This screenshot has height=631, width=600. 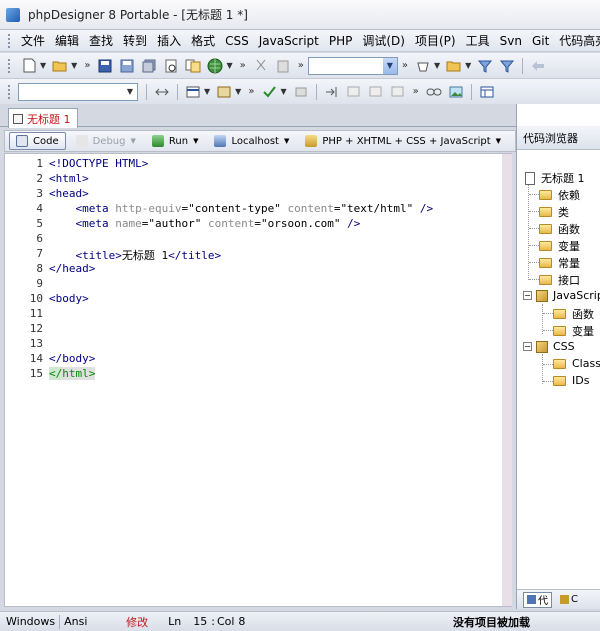 What do you see at coordinates (403, 141) in the screenshot?
I see `syntax-mode-button: PHP + XHTML + CSS + JavaScript ▼` at bounding box center [403, 141].